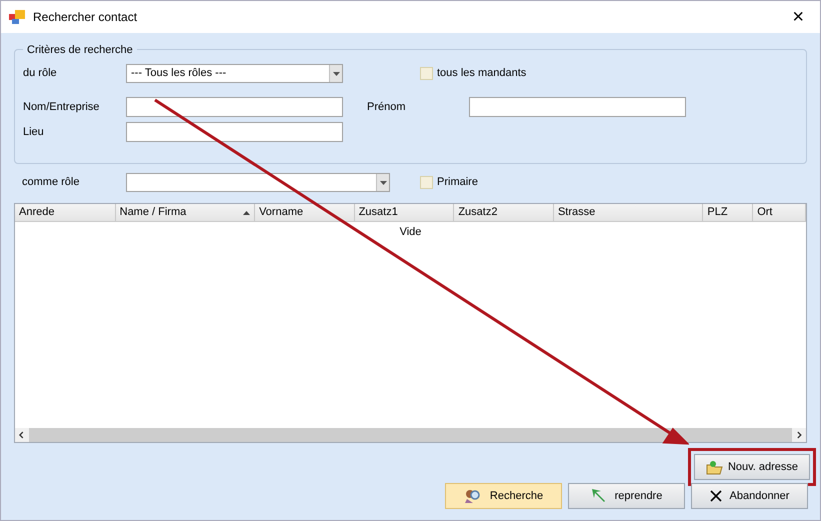  Describe the element at coordinates (410, 435) in the screenshot. I see `horizontal-scrollbar` at that location.